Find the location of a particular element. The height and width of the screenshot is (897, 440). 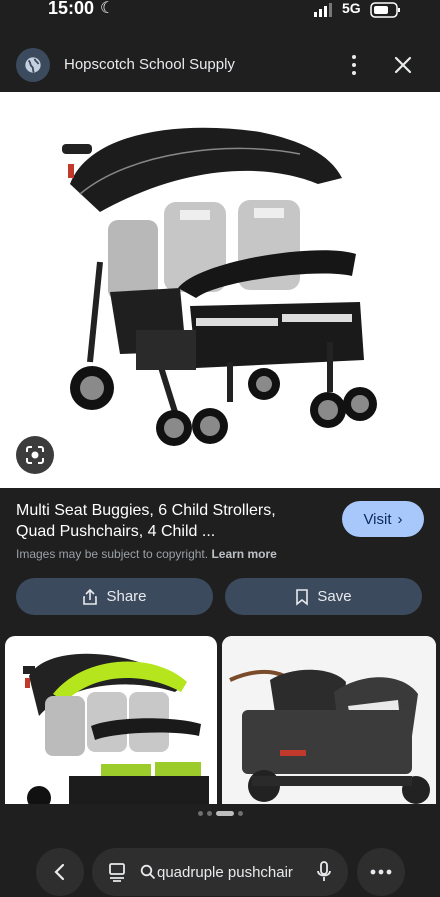

back-button is located at coordinates (60, 872).